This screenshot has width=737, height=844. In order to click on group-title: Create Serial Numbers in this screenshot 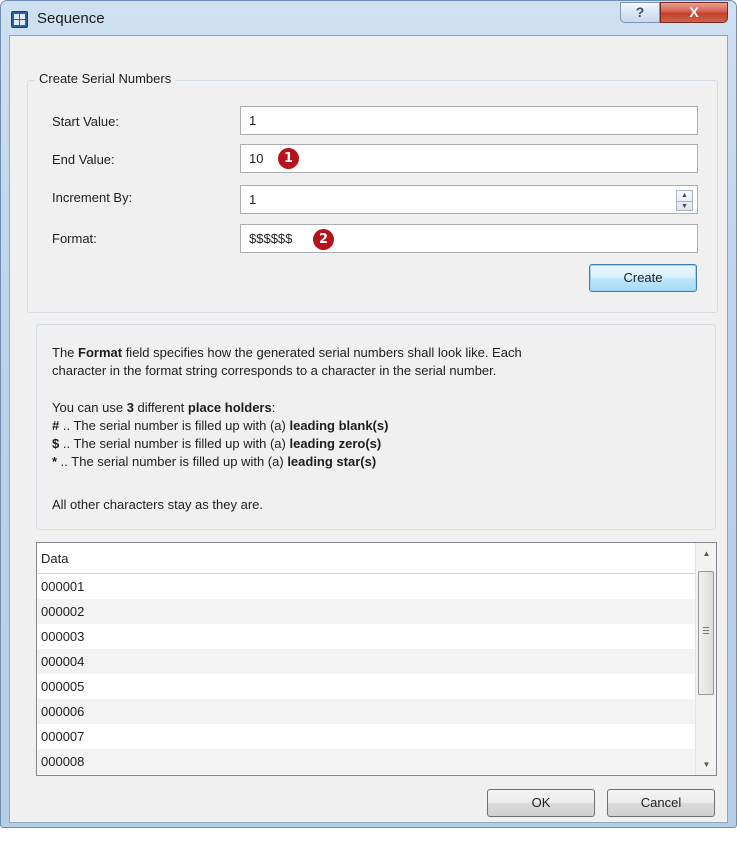, I will do `click(105, 78)`.